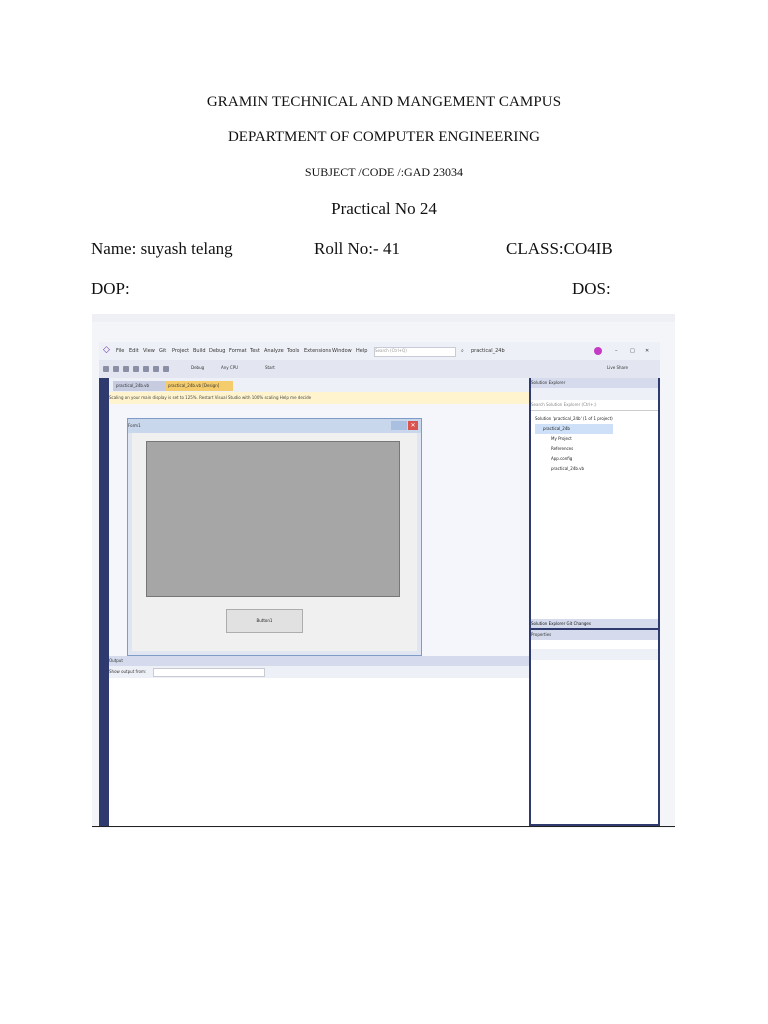 The height and width of the screenshot is (1024, 768). I want to click on open-icon, so click(126, 369).